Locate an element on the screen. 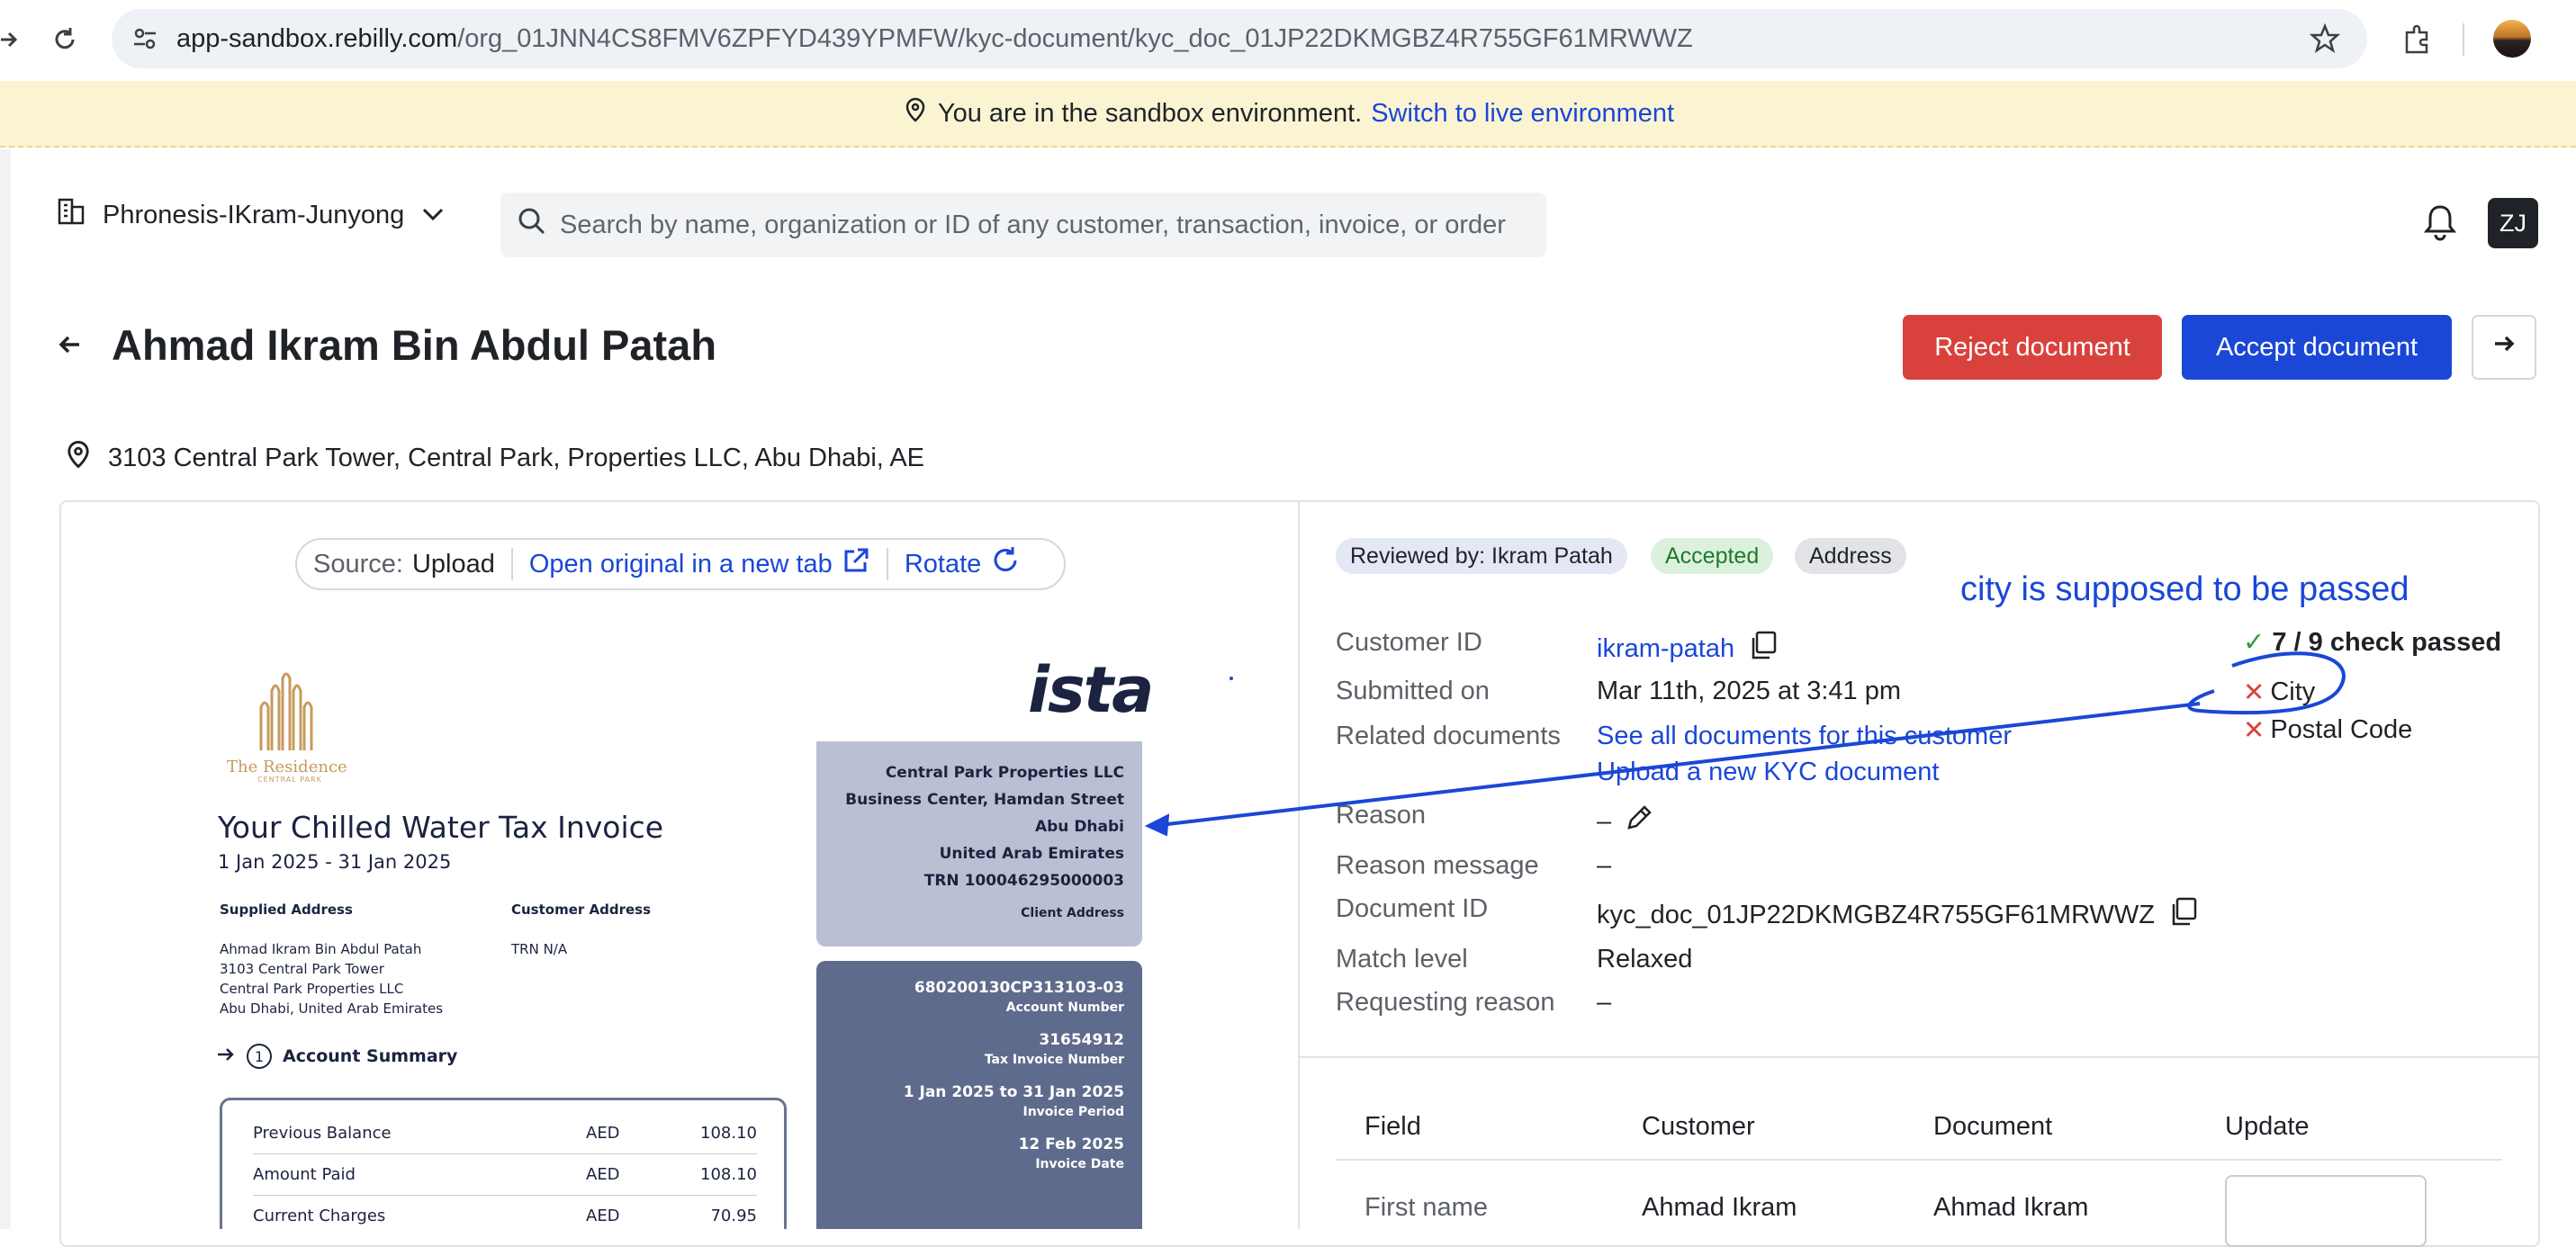 Image resolution: width=2576 pixels, height=1247 pixels. customer-id-link: ikram-patah is located at coordinates (1665, 649).